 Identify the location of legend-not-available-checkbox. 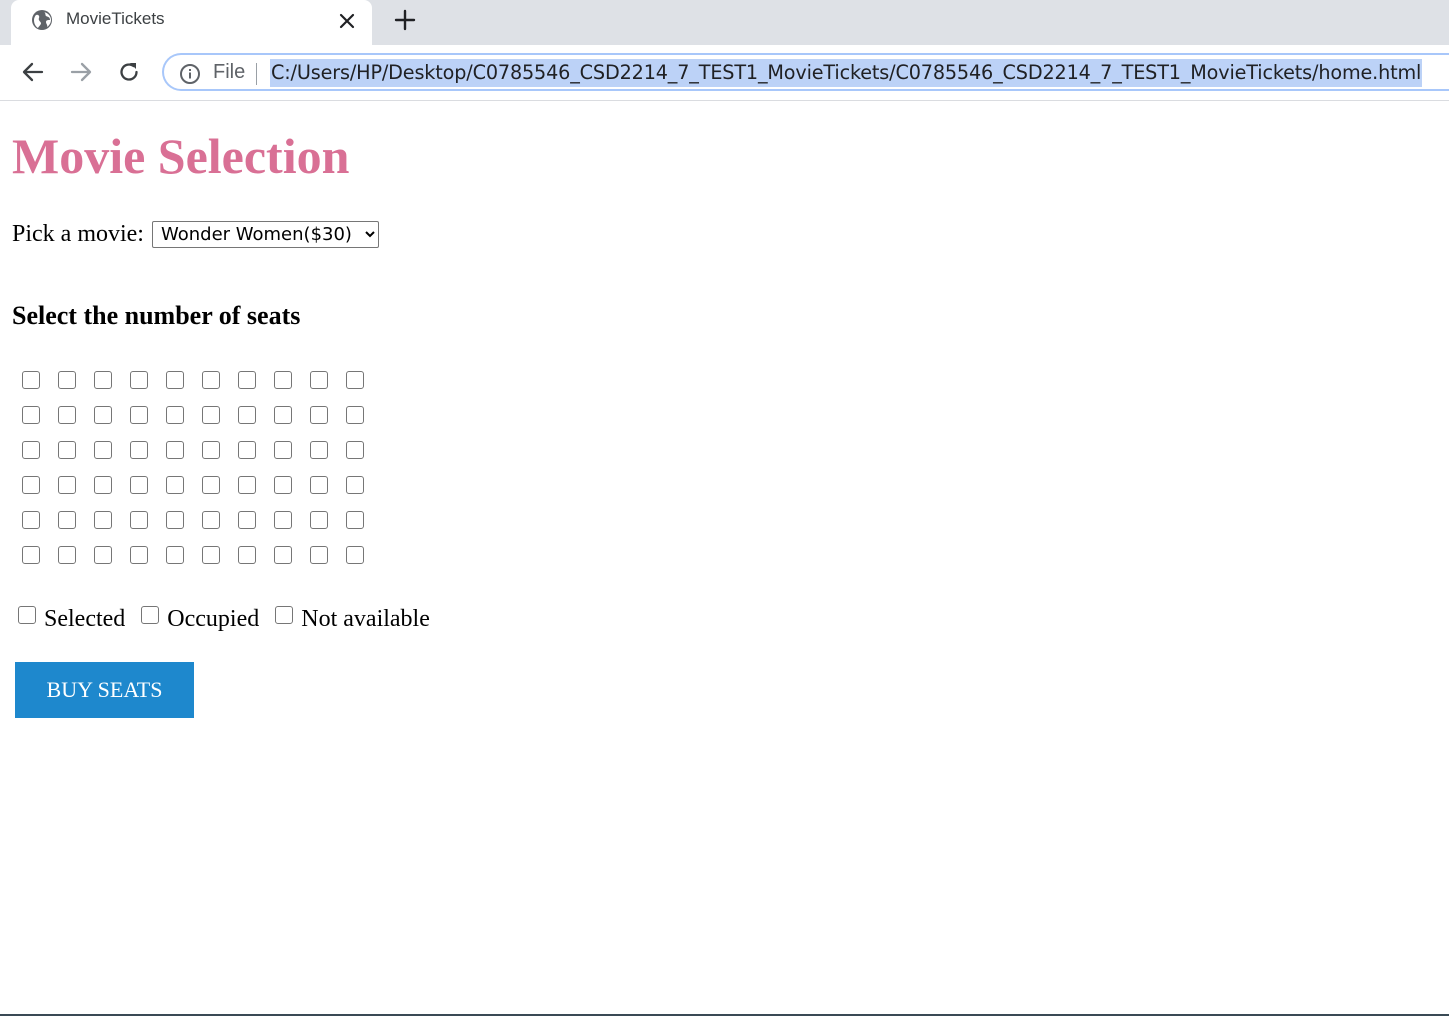
(284, 615).